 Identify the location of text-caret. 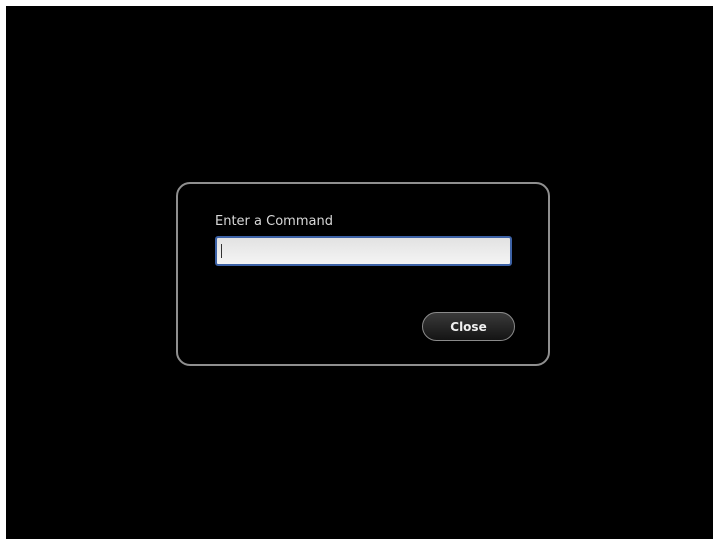
(221, 251).